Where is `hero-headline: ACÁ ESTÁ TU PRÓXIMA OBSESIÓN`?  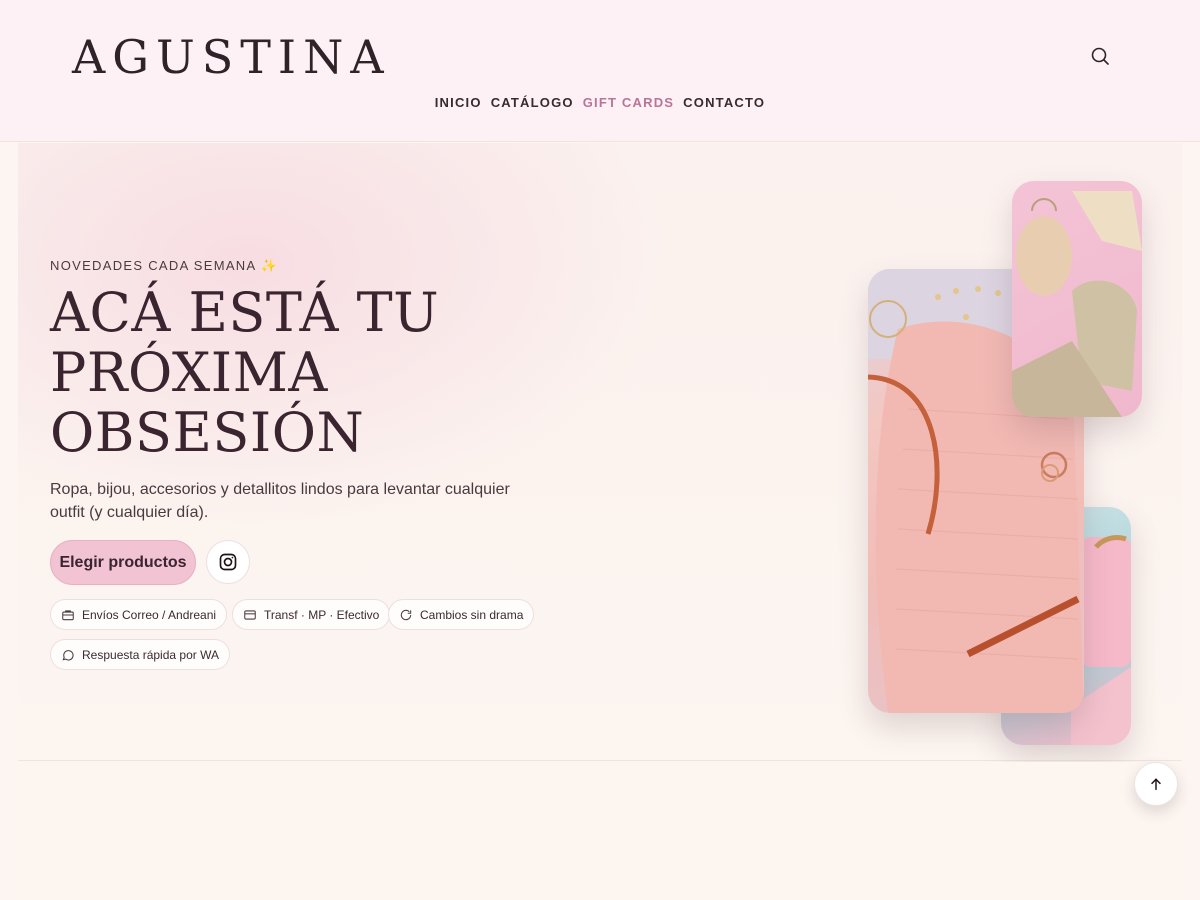 hero-headline: ACÁ ESTÁ TU PRÓXIMA OBSESIÓN is located at coordinates (300, 373).